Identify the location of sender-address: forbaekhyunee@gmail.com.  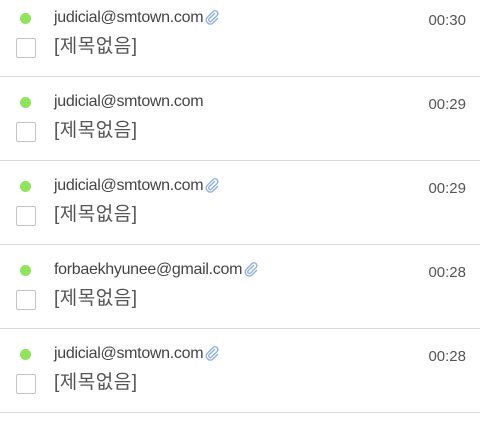
(148, 269).